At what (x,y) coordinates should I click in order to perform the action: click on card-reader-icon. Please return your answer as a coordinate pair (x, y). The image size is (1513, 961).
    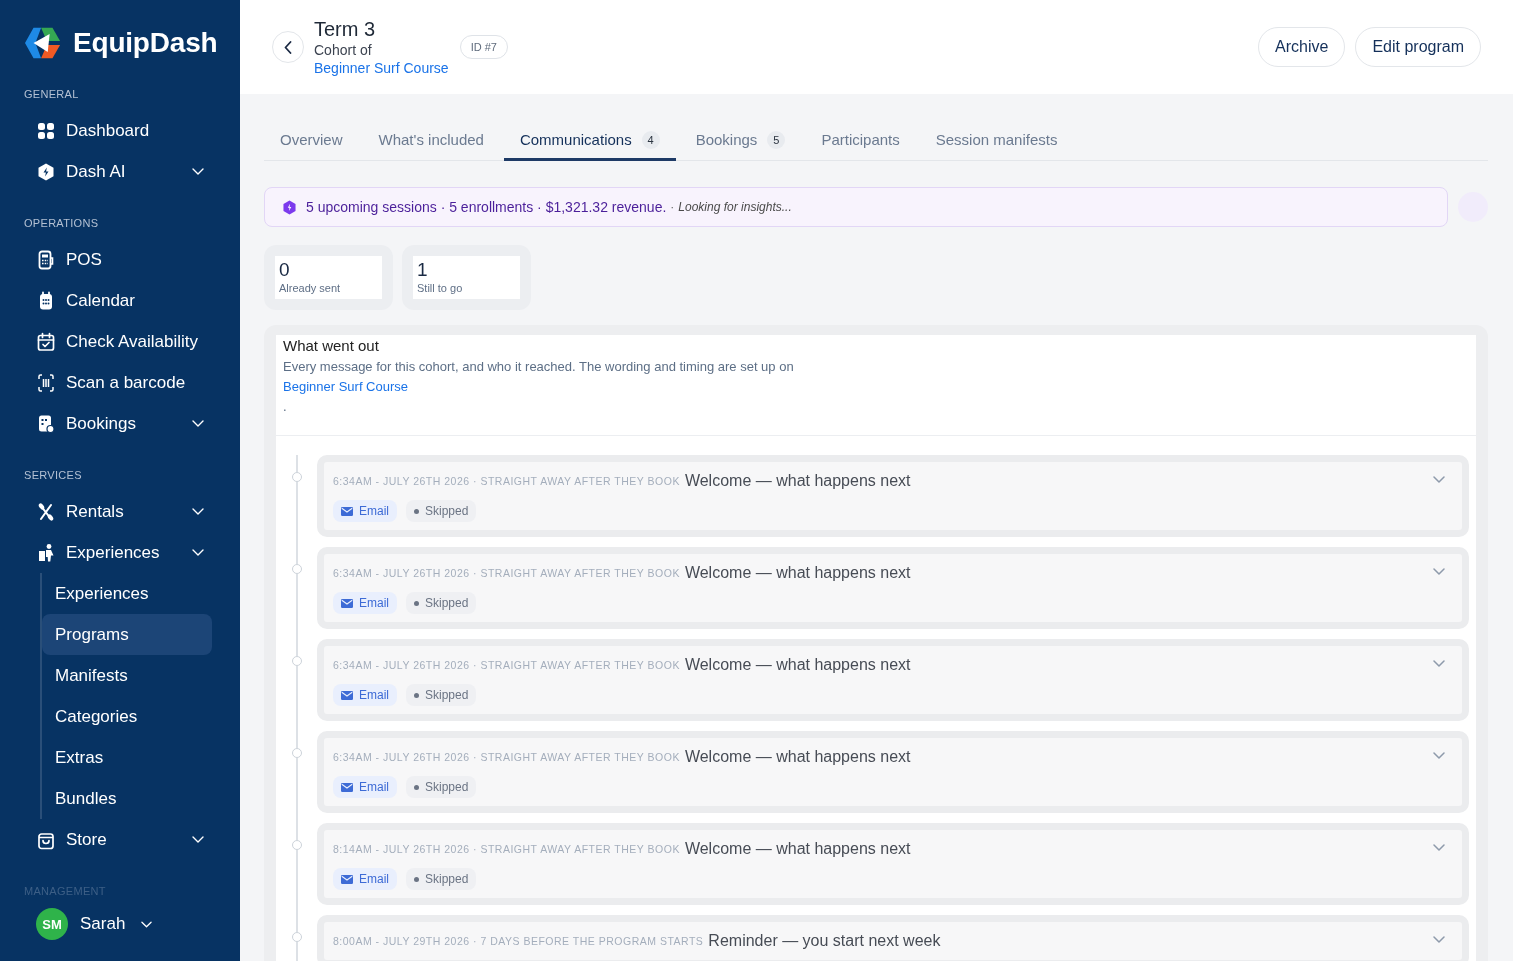
    Looking at the image, I should click on (46, 259).